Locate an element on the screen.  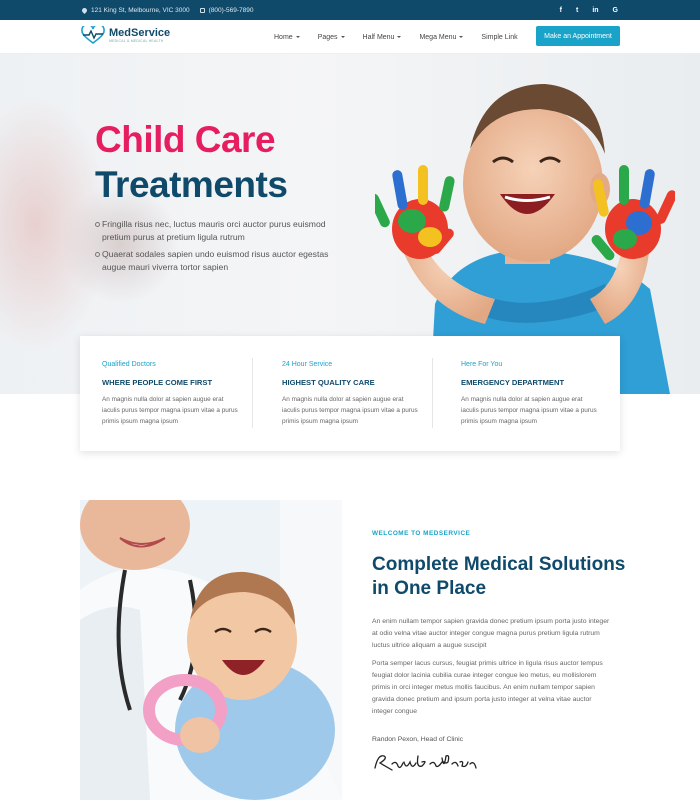
nav-mega-menu: Mega Menu is located at coordinates (441, 37).